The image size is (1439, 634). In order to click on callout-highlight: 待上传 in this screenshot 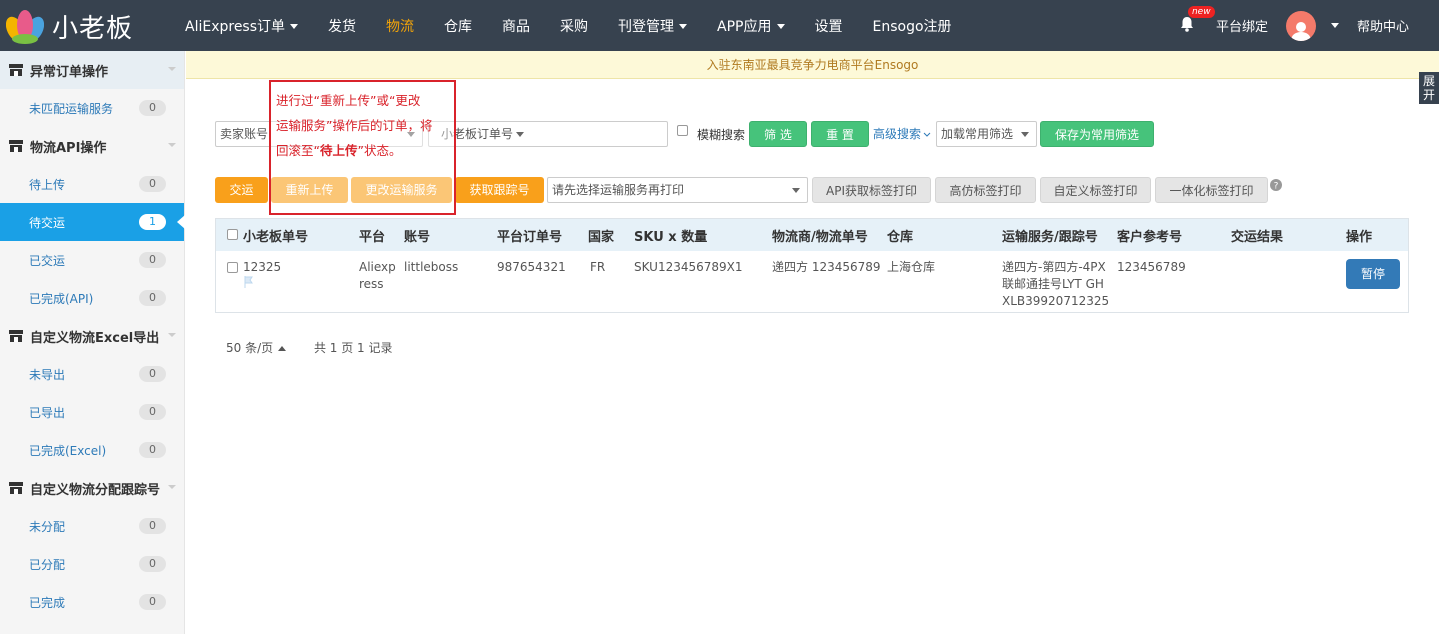, I will do `click(338, 150)`.